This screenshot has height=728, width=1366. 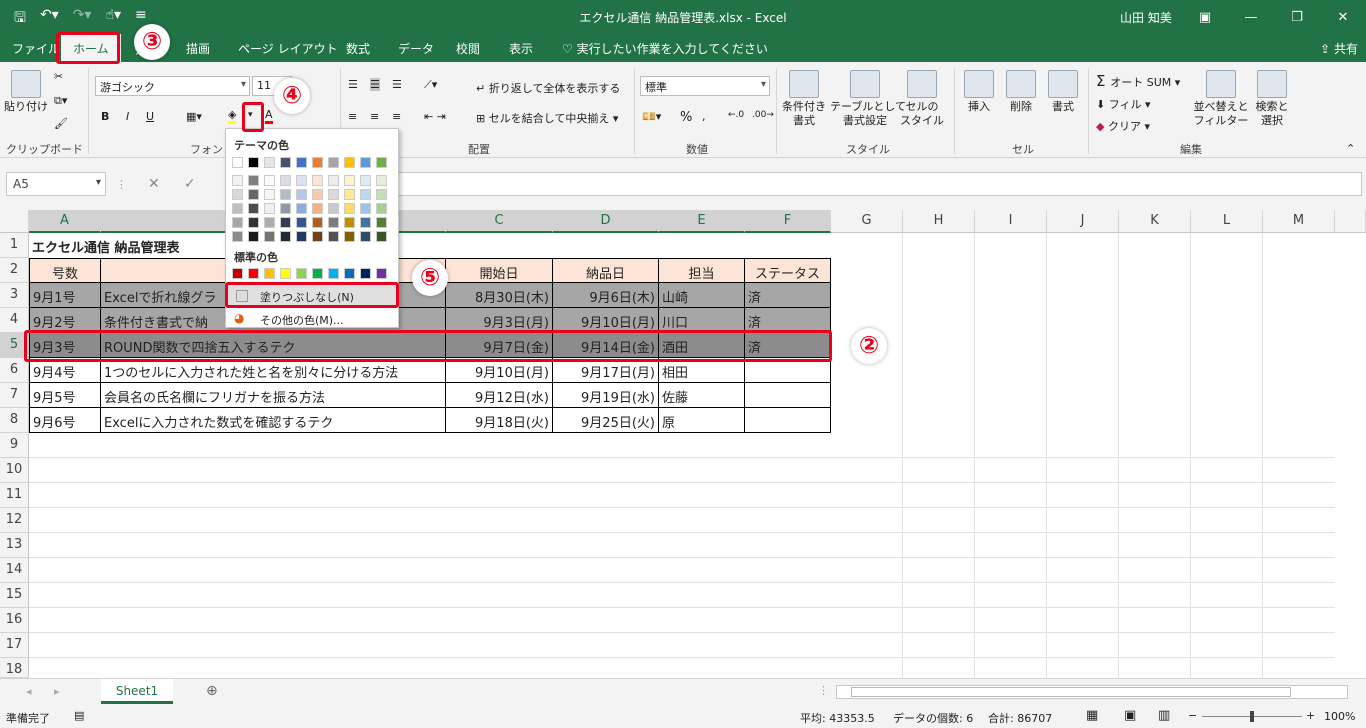 I want to click on cell-styles-button: セルの スタイル, so click(x=922, y=99).